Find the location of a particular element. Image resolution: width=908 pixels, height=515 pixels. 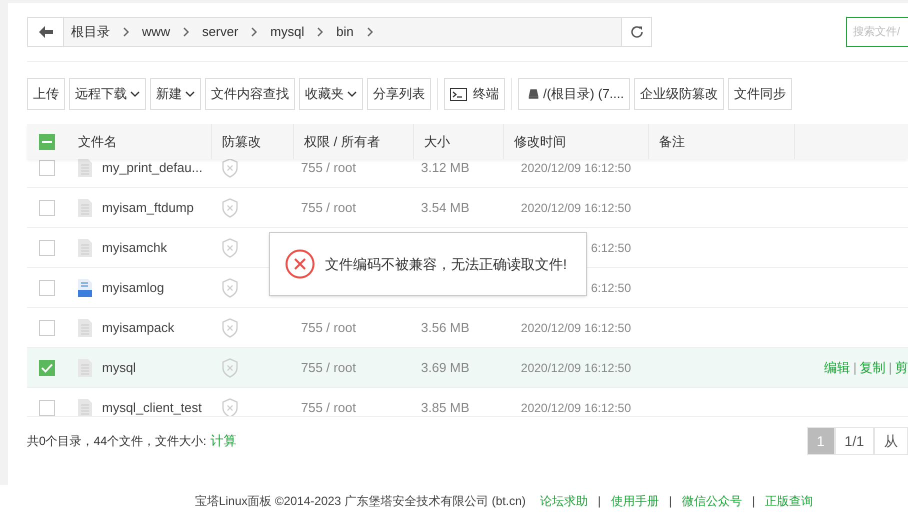

toolbar-button: 分享列表 is located at coordinates (399, 94).